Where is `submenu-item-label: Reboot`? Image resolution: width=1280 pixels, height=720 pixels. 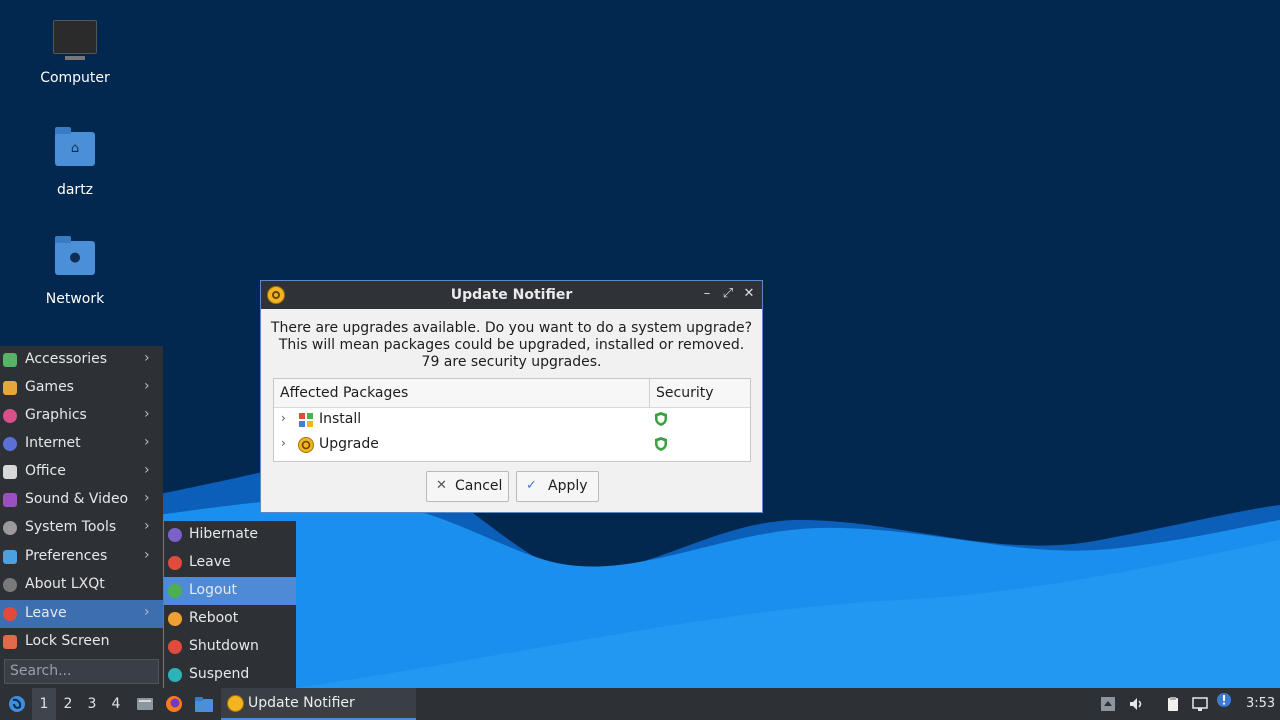 submenu-item-label: Reboot is located at coordinates (214, 618).